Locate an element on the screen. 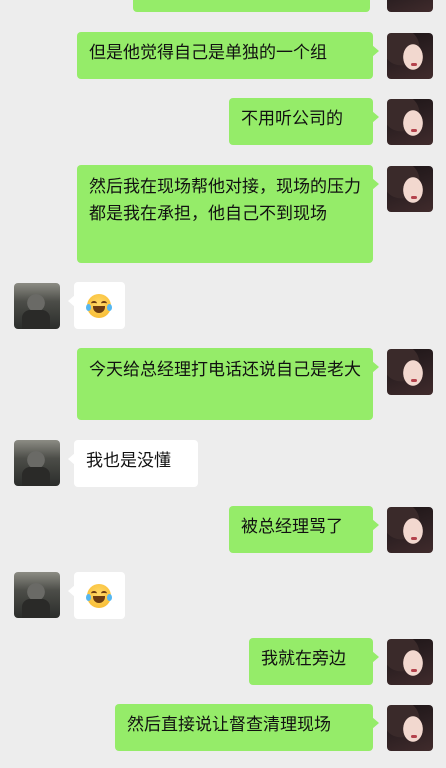  message-text: 但是他觉得自己是单独的一个组 is located at coordinates (208, 53).